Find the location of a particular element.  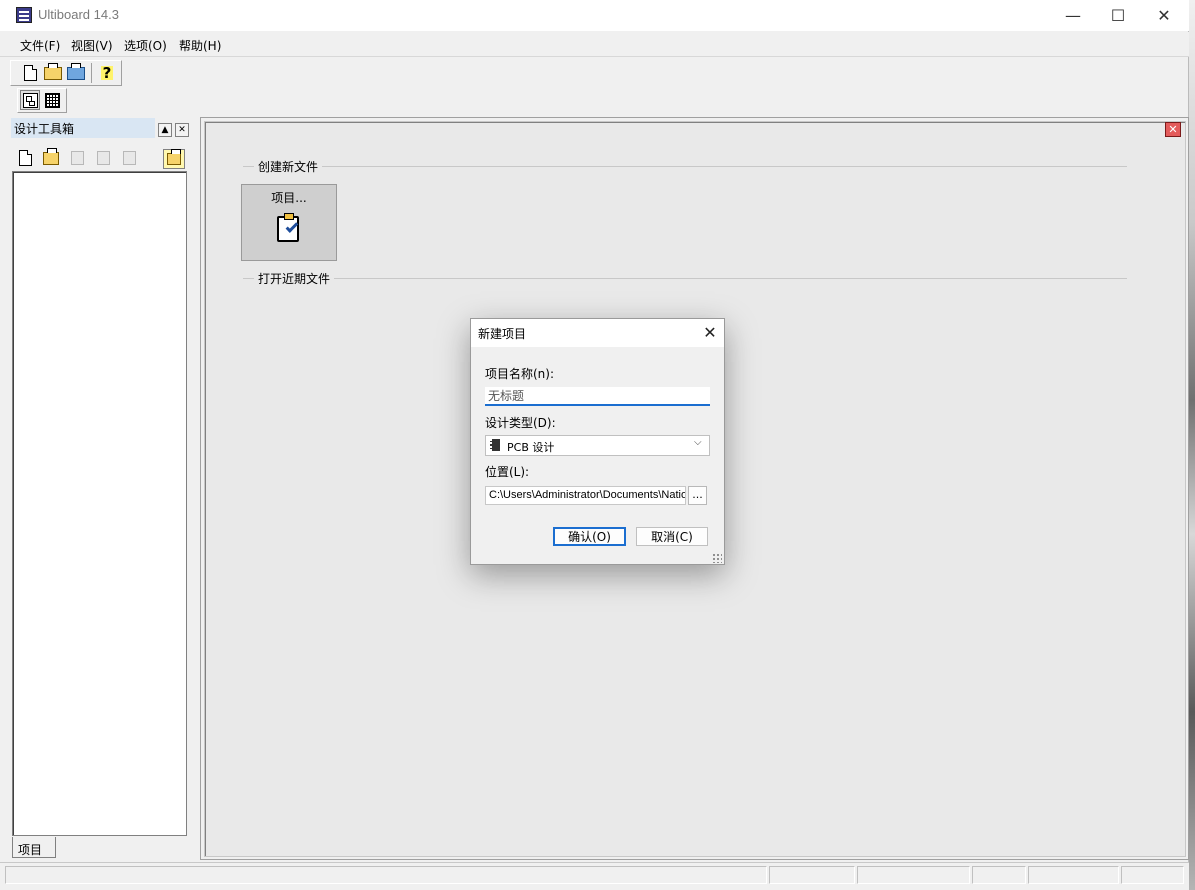

panel-open-button is located at coordinates (51, 156).